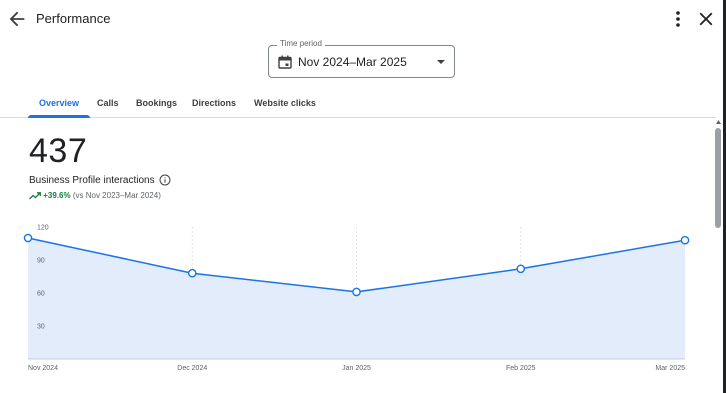  What do you see at coordinates (706, 19) in the screenshot?
I see `close-icon` at bounding box center [706, 19].